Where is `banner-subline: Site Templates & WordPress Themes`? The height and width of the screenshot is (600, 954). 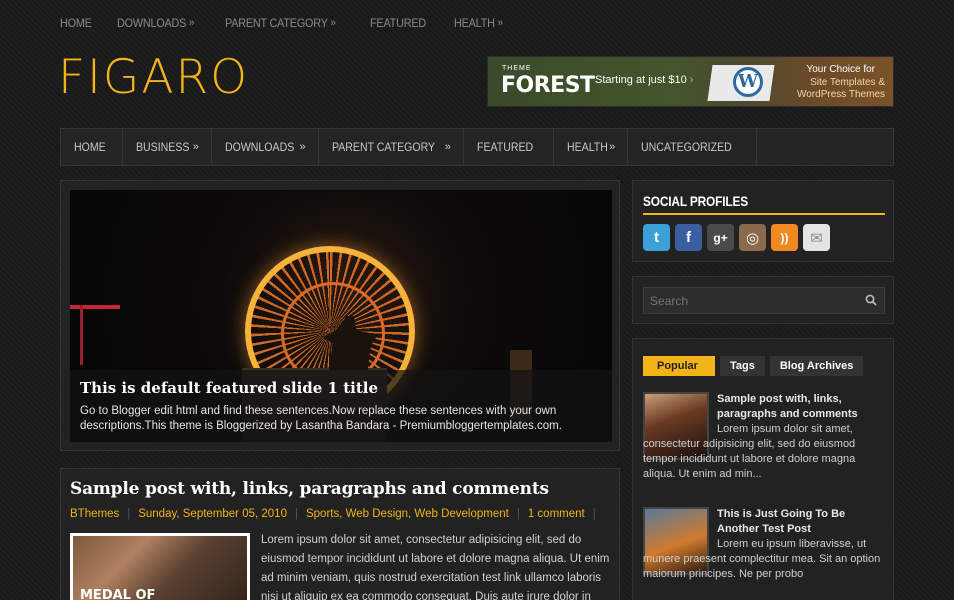
banner-subline: Site Templates & WordPress Themes is located at coordinates (841, 88).